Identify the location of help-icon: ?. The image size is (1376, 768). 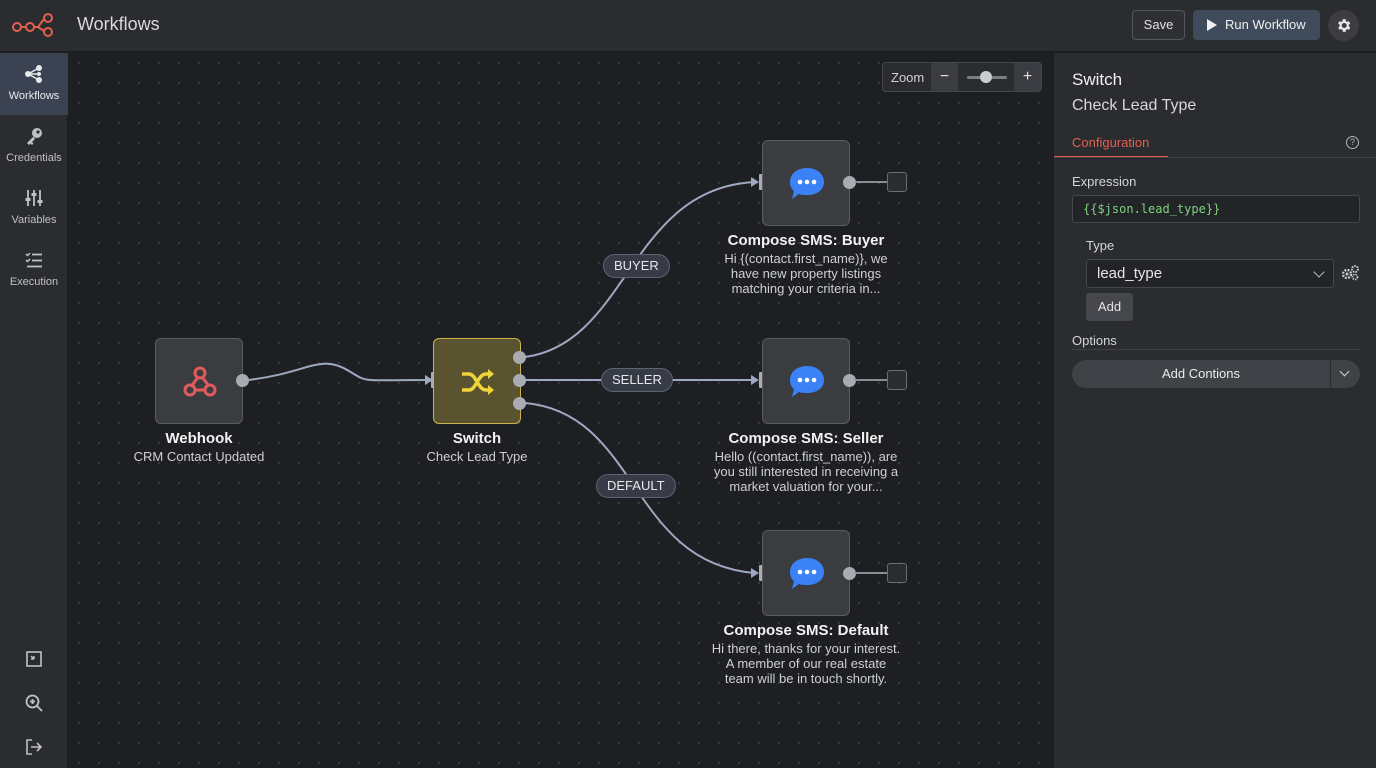
(1352, 142).